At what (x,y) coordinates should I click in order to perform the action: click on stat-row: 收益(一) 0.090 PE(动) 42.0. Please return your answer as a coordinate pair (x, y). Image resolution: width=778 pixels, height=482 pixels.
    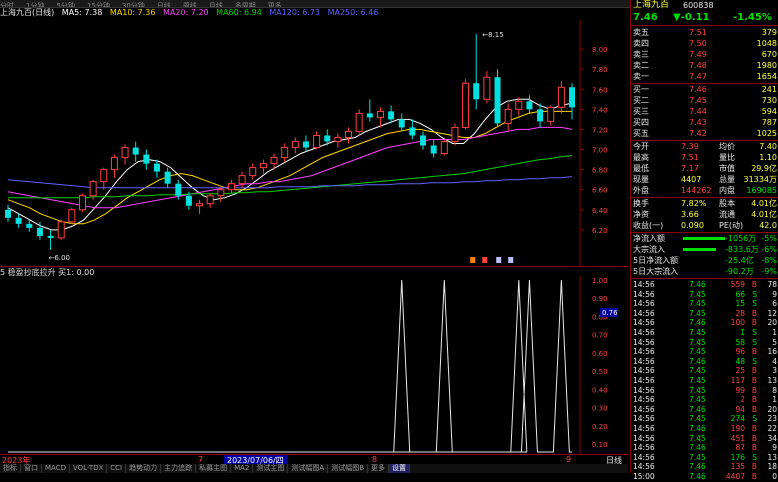
    Looking at the image, I should click on (704, 225).